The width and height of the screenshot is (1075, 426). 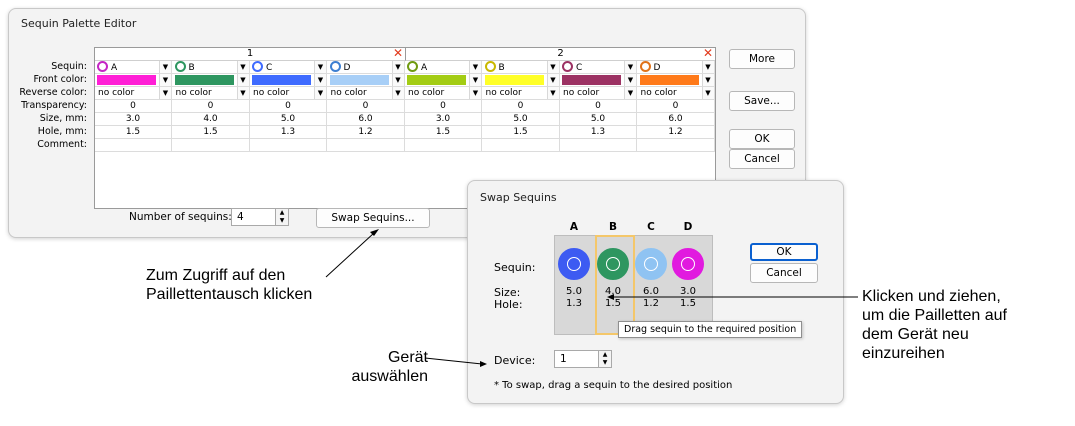 I want to click on swap-ok-button: OK, so click(x=784, y=252).